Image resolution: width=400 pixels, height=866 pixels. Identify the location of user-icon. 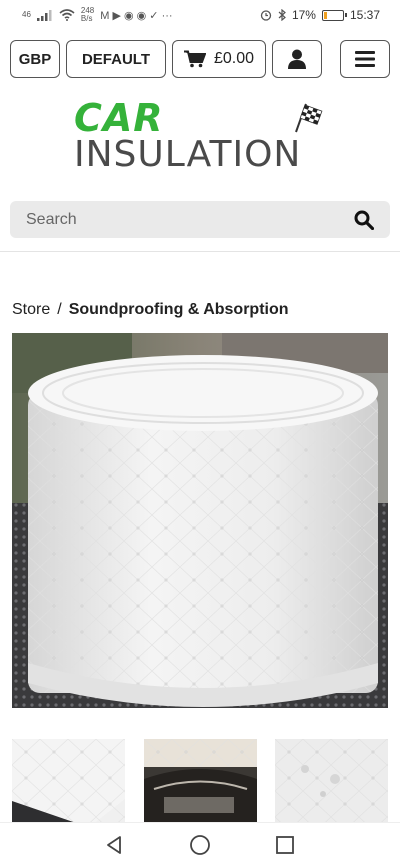
(297, 59).